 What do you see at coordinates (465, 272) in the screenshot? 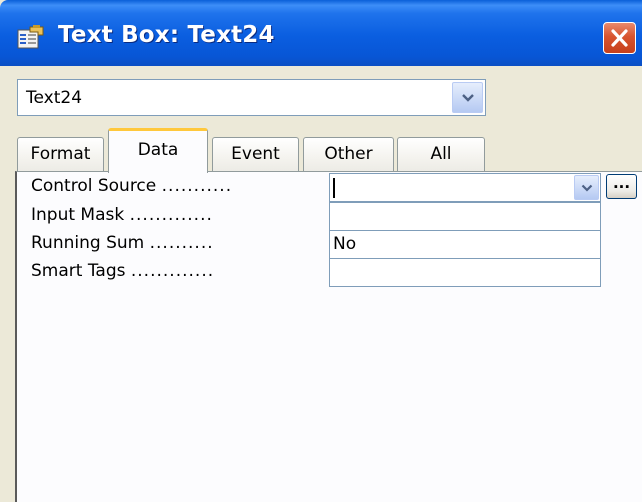
I see `smart-tags-input` at bounding box center [465, 272].